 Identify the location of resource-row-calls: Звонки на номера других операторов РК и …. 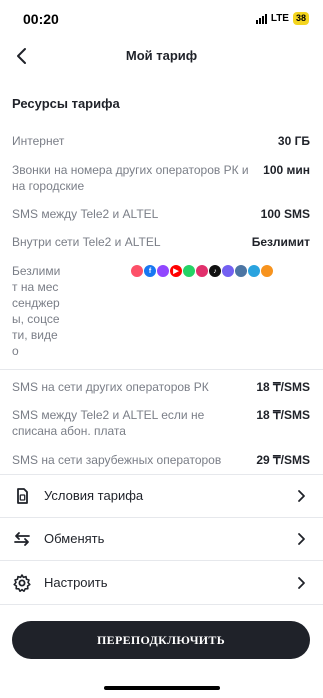
(161, 178).